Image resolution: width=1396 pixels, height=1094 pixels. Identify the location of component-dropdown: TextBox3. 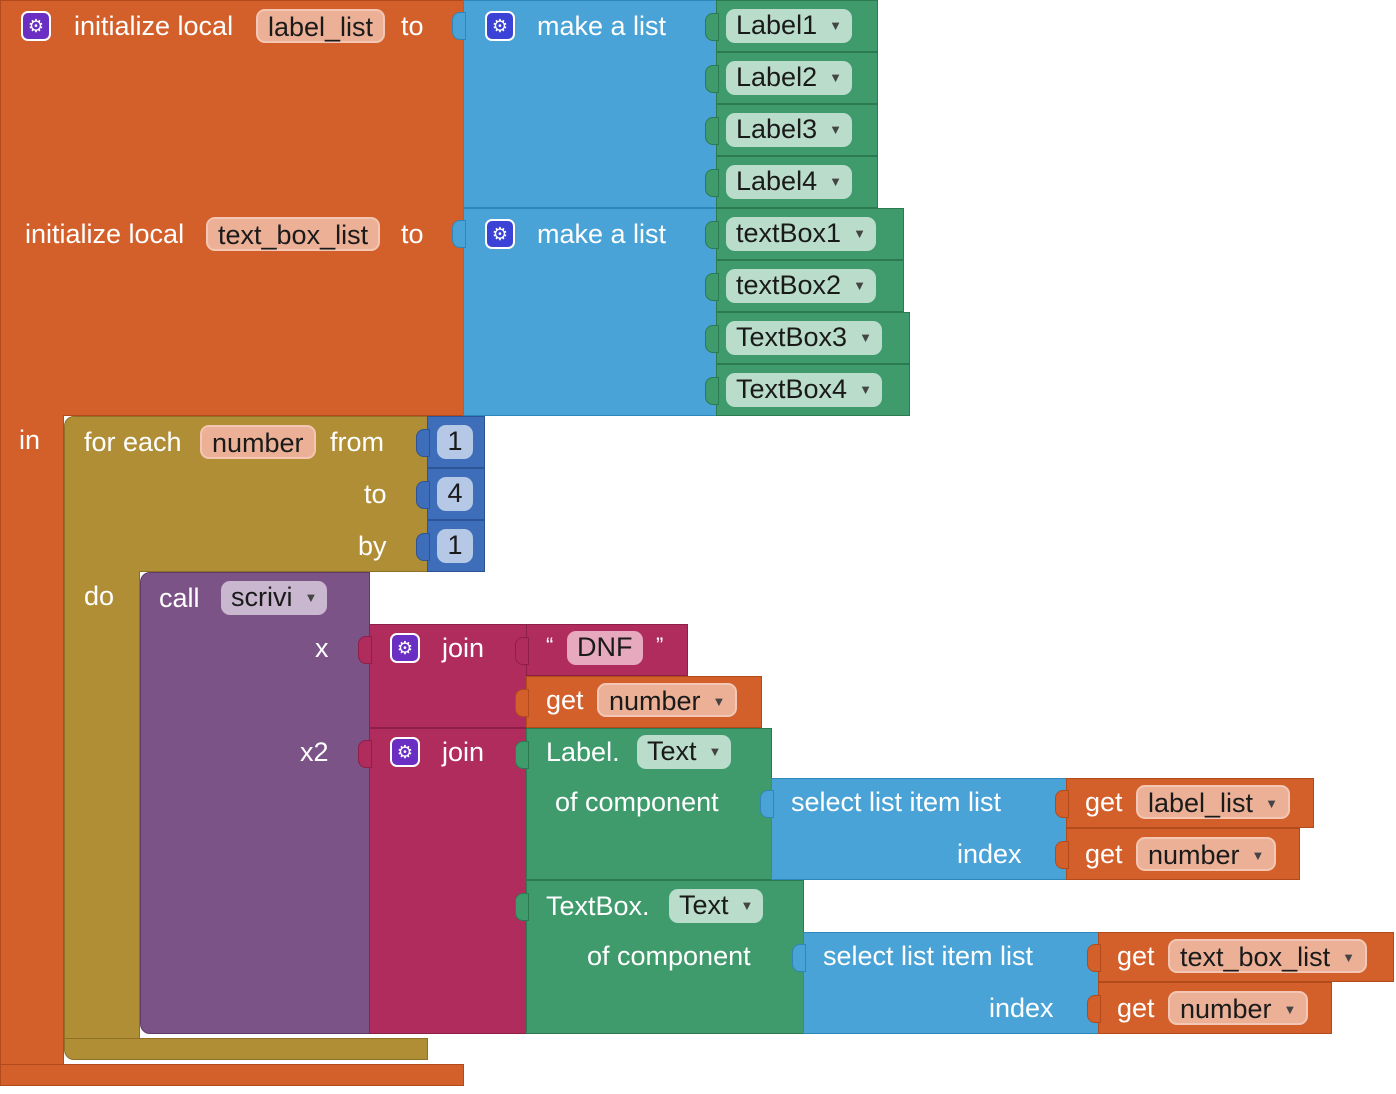
(804, 338).